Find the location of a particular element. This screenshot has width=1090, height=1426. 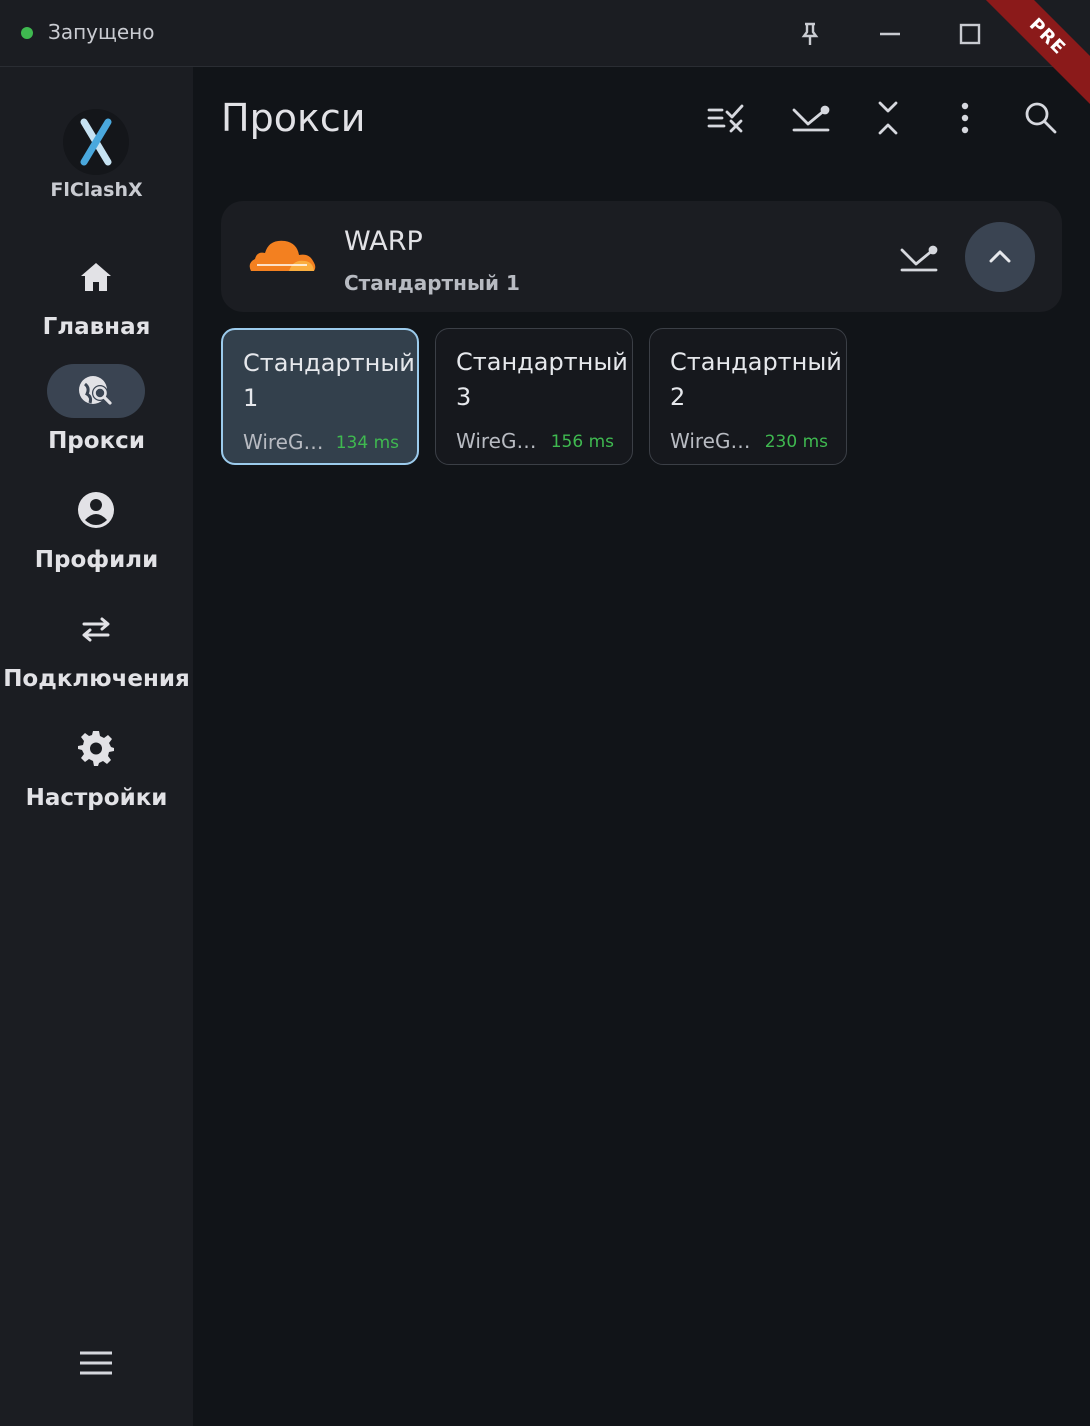

proxy-name: Стандартный 2 is located at coordinates (756, 380).